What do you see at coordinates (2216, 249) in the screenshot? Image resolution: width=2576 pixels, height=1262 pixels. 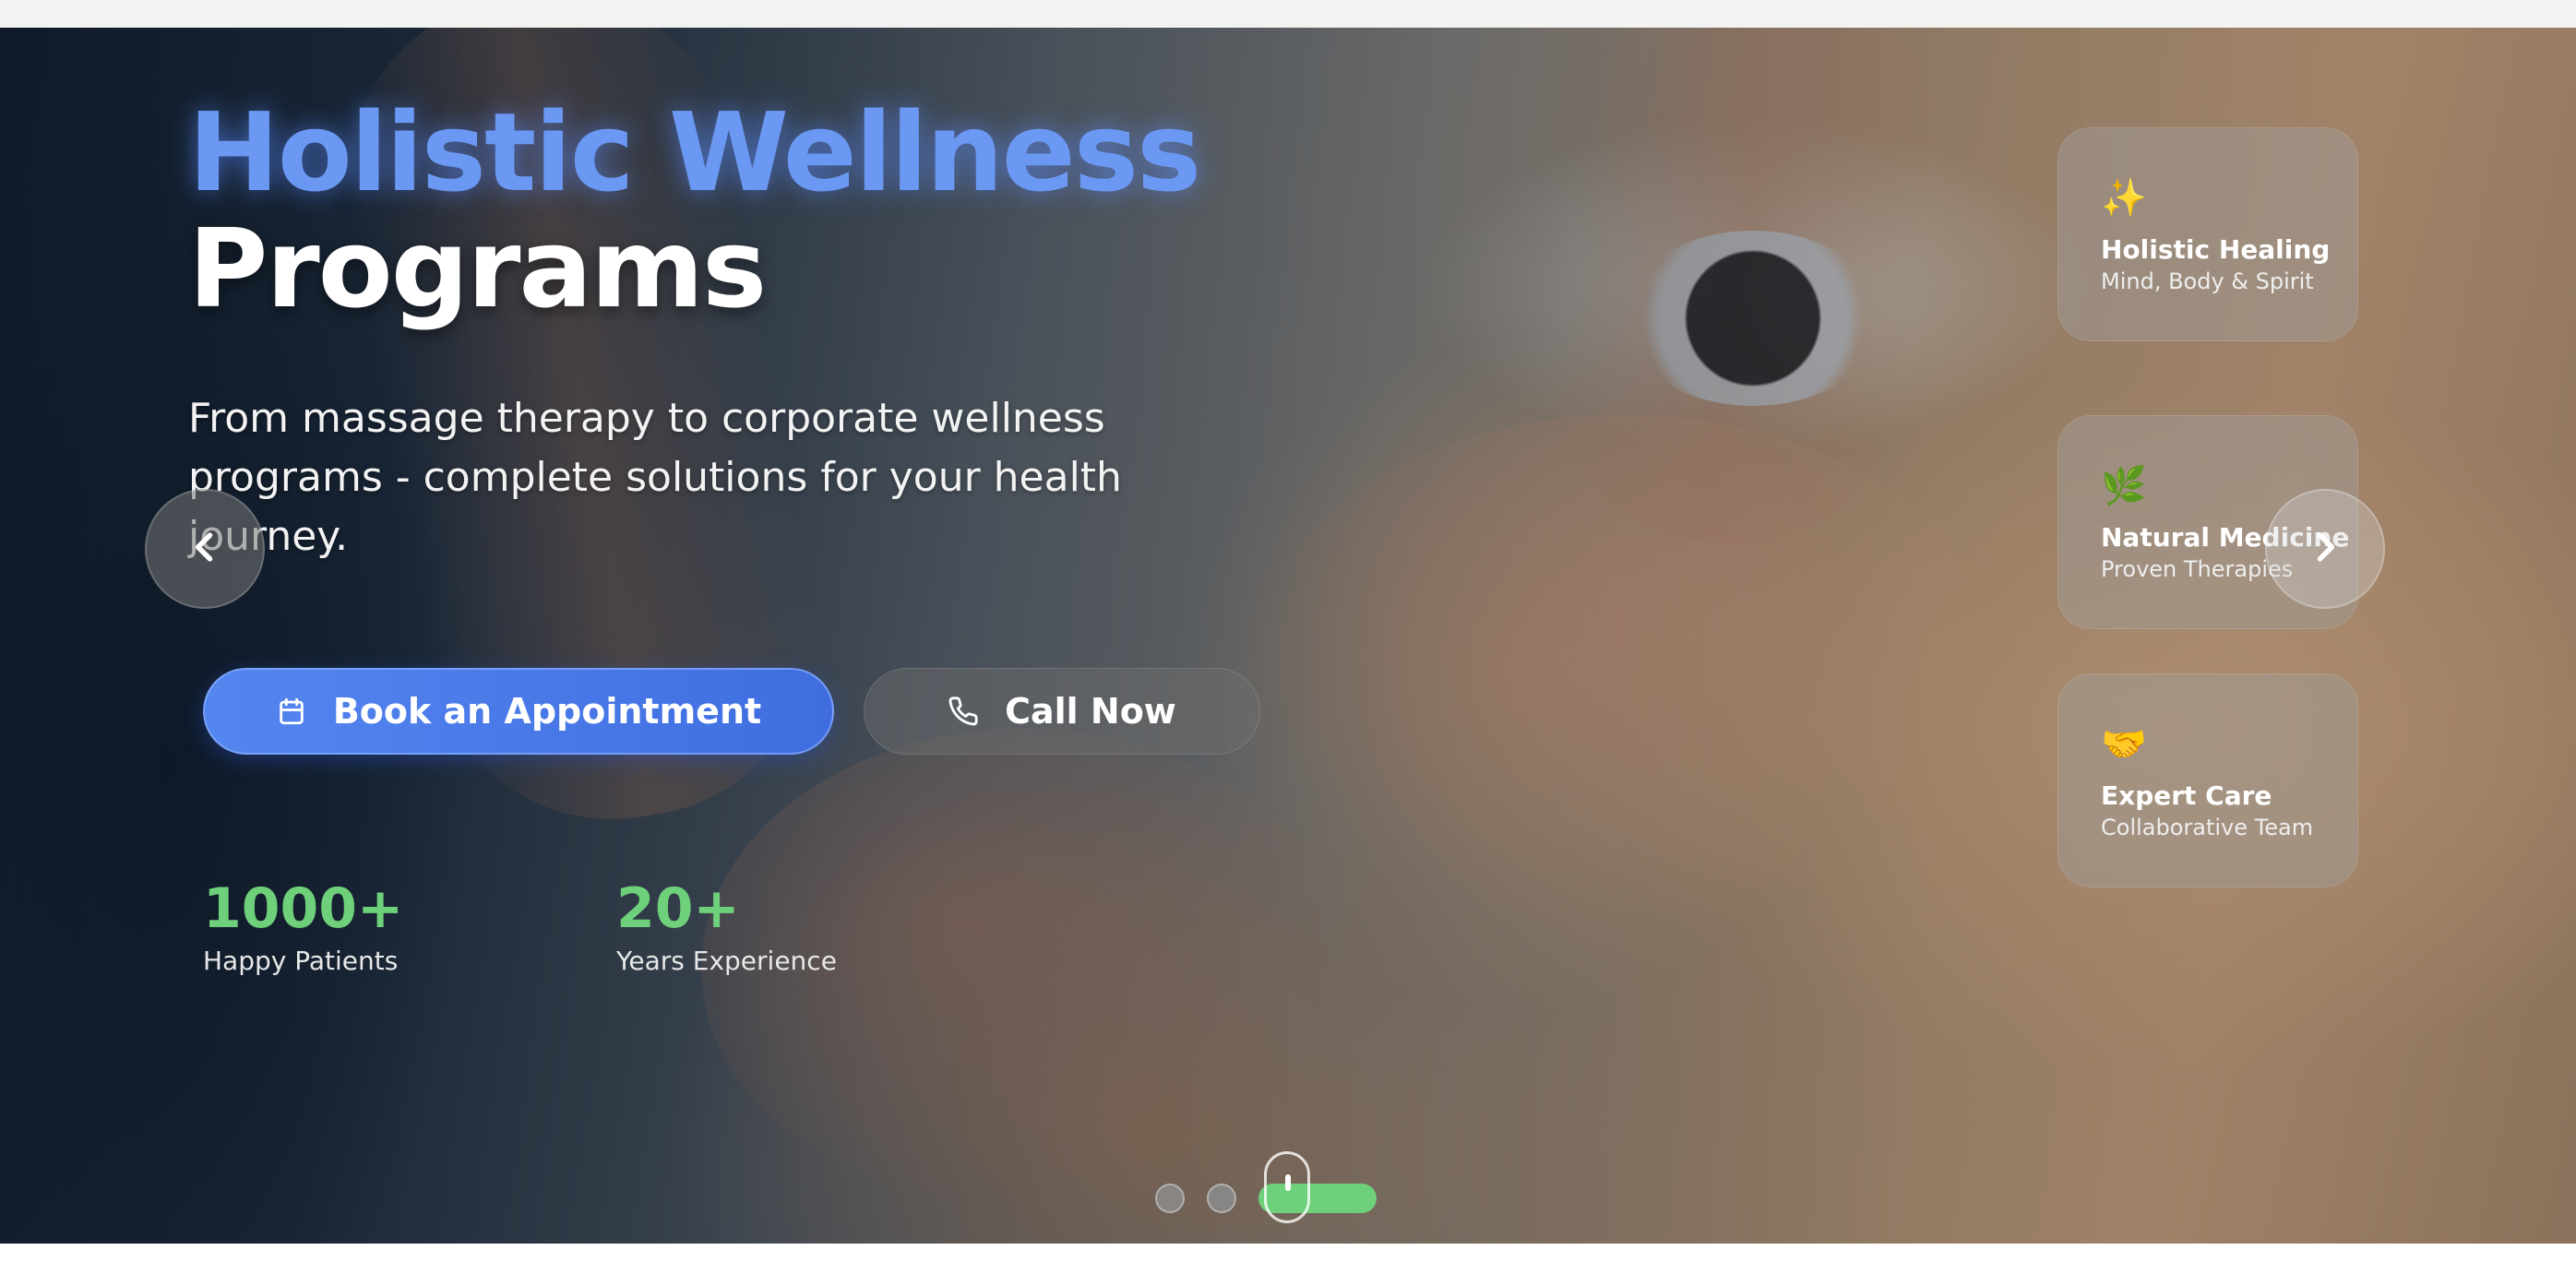 I see `feature-card-title: Holistic Healing` at bounding box center [2216, 249].